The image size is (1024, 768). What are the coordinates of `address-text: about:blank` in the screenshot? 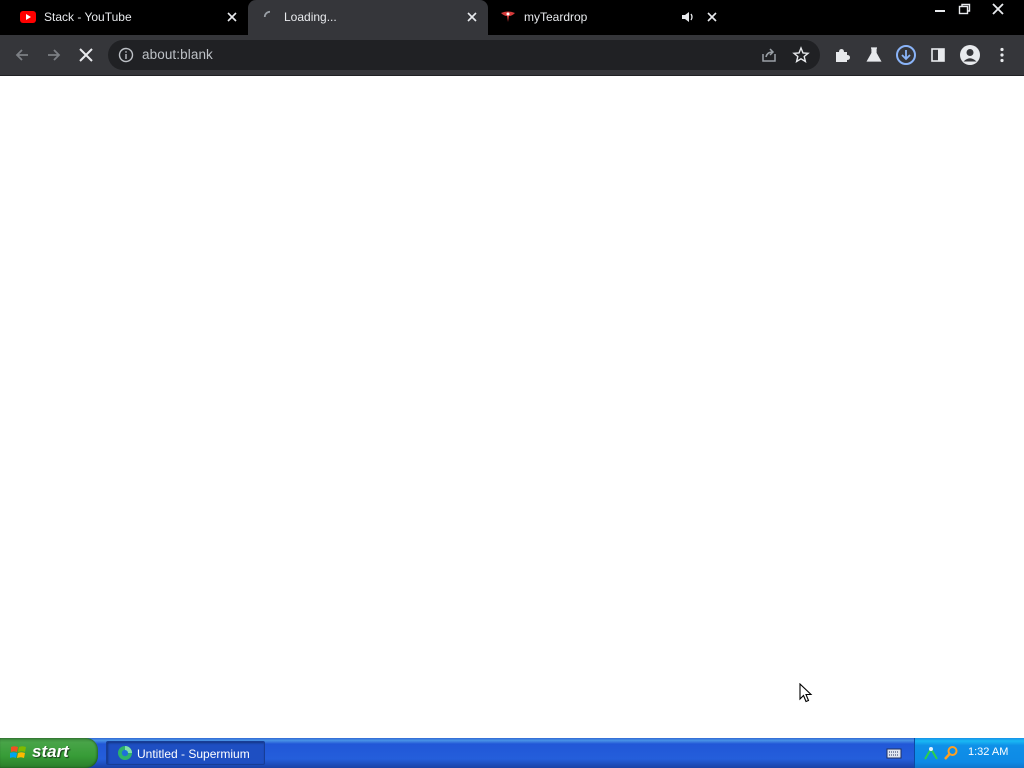 It's located at (177, 54).